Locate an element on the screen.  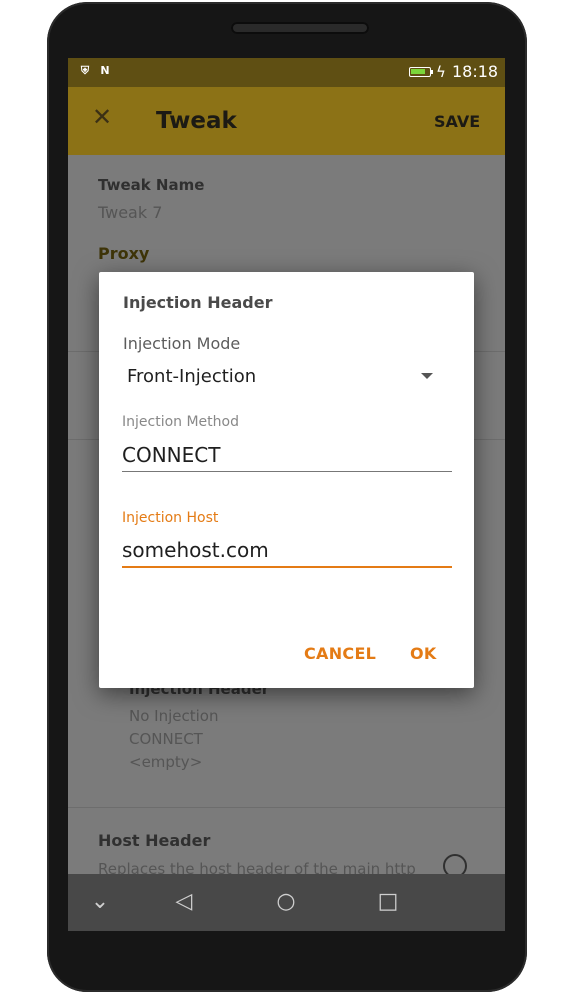
injection-host-underline is located at coordinates (287, 567).